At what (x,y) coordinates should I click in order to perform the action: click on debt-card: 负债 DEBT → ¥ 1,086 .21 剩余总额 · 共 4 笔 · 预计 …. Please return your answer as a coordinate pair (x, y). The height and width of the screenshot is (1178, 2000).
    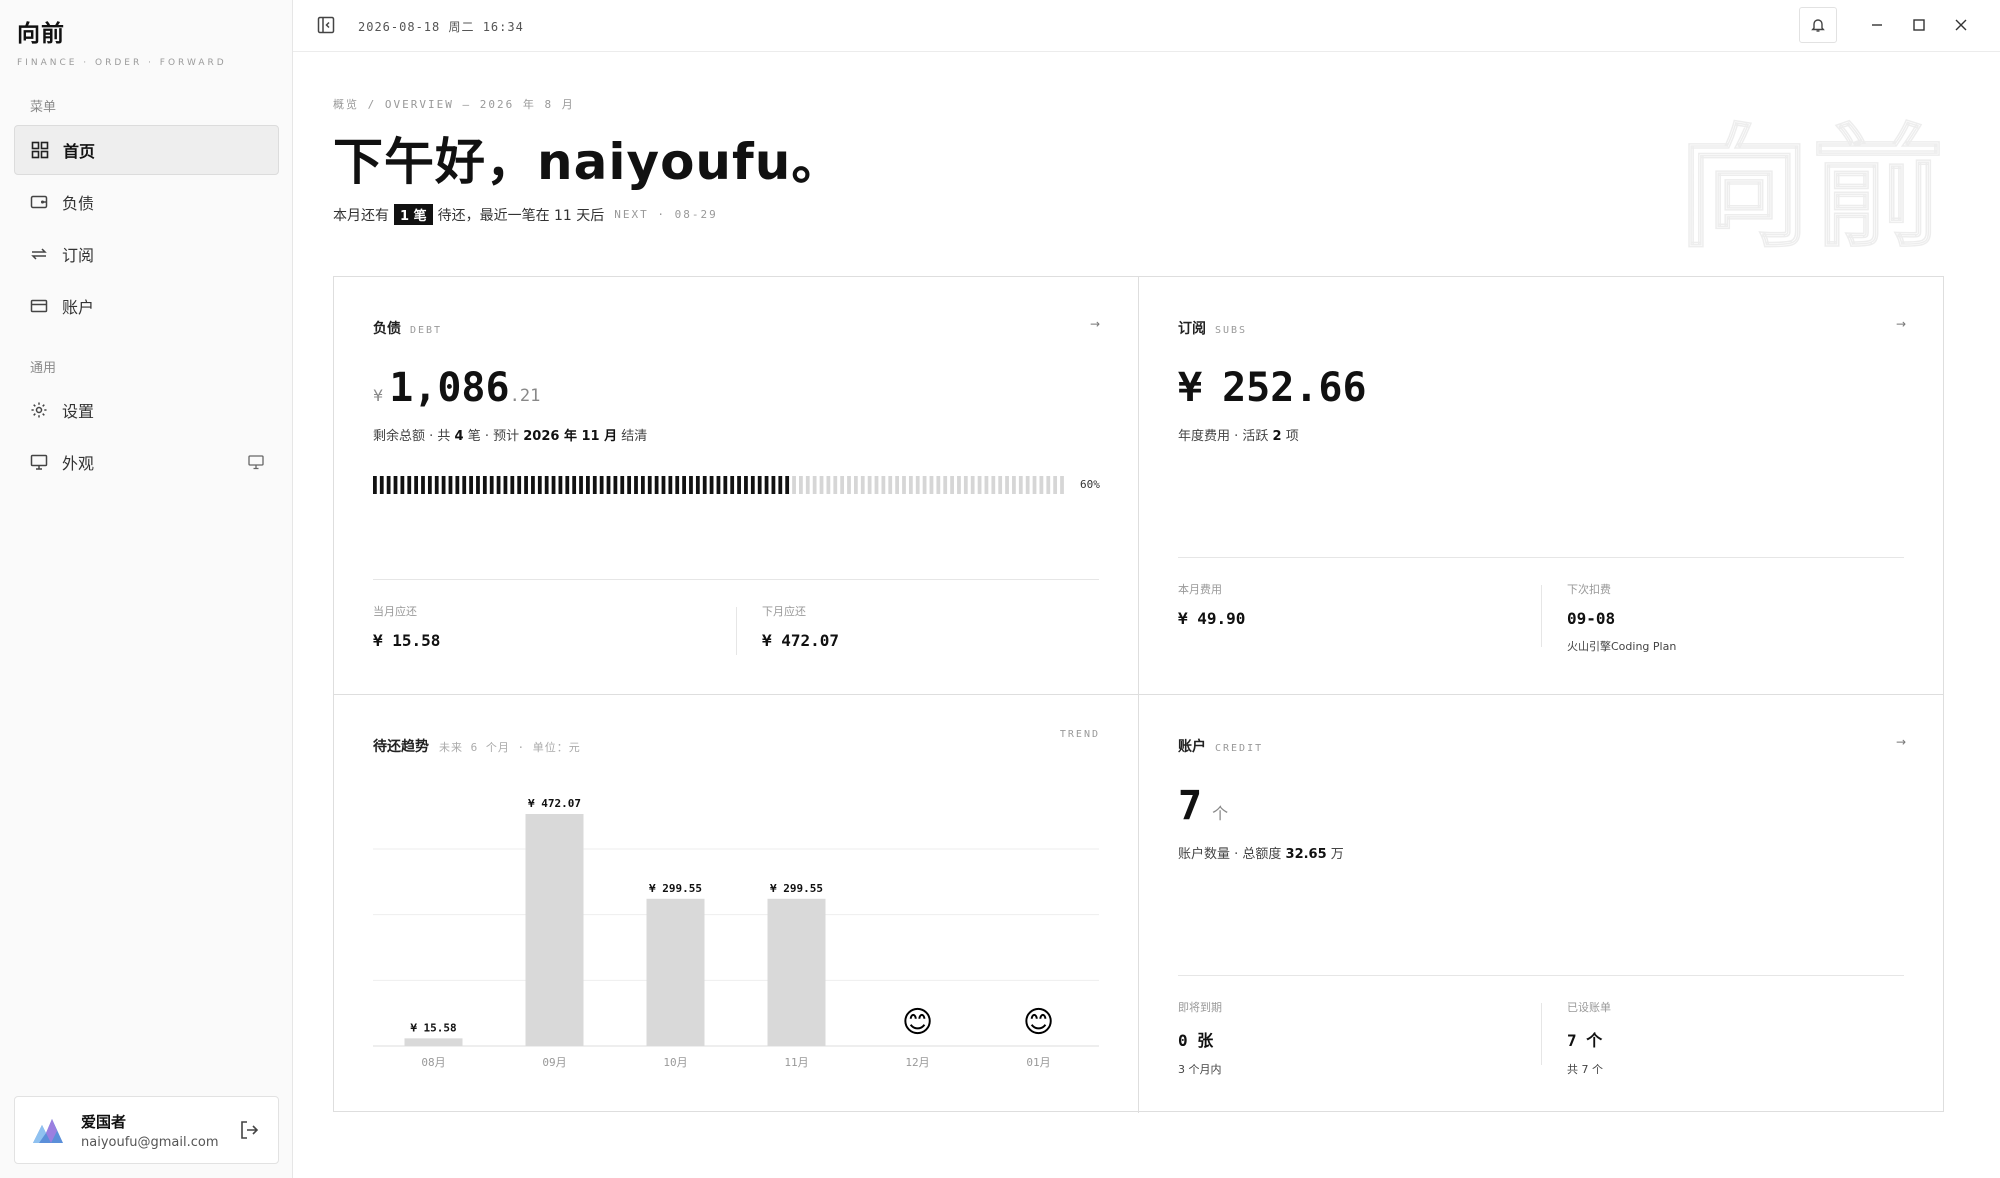
    Looking at the image, I should click on (736, 486).